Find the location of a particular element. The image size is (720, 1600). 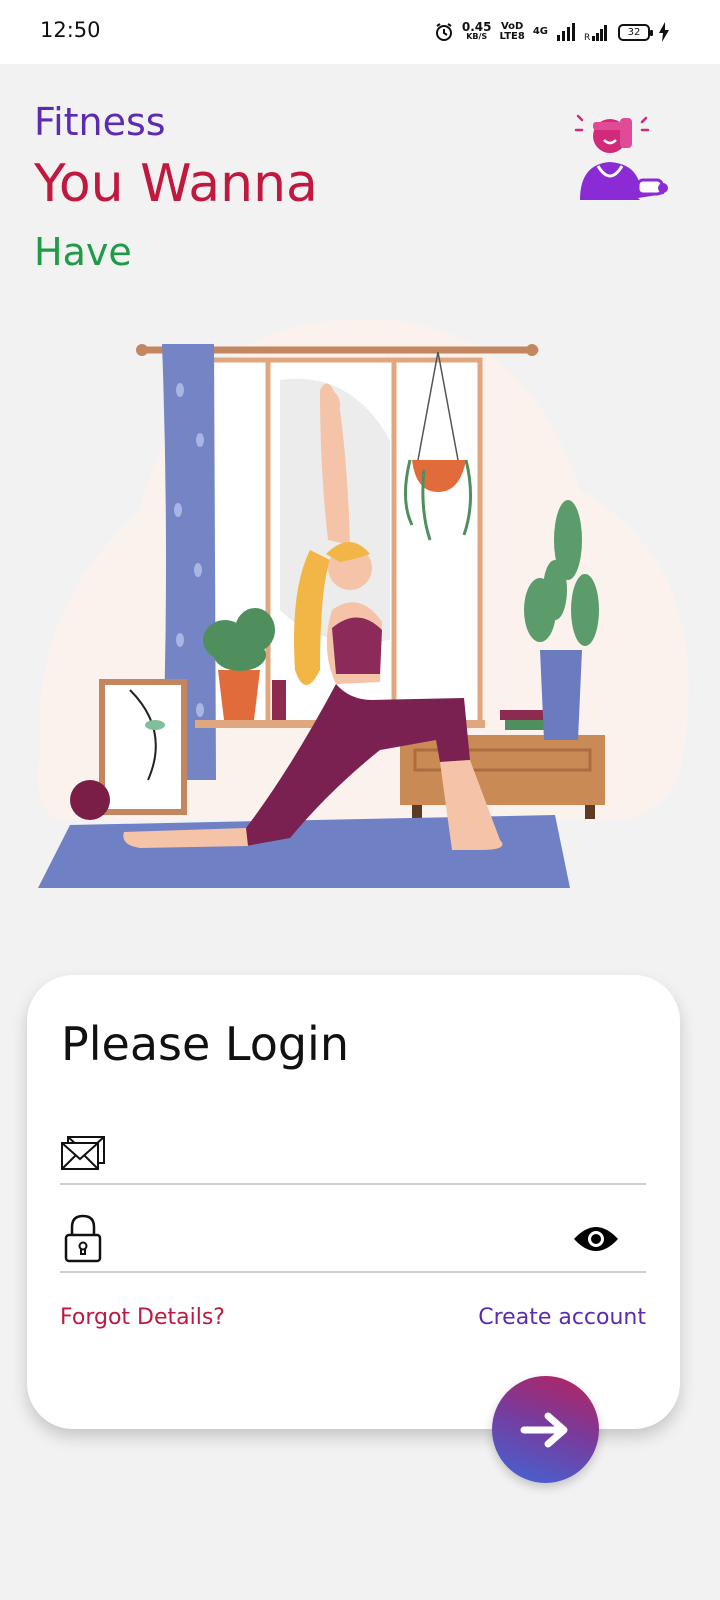

password-field-container is located at coordinates (353, 1243).